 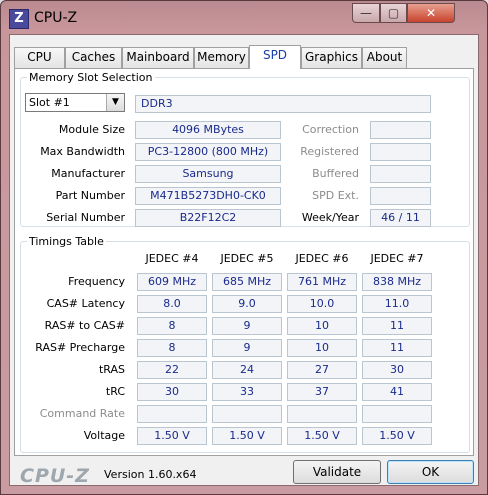 I want to click on correction-field, so click(x=400, y=130).